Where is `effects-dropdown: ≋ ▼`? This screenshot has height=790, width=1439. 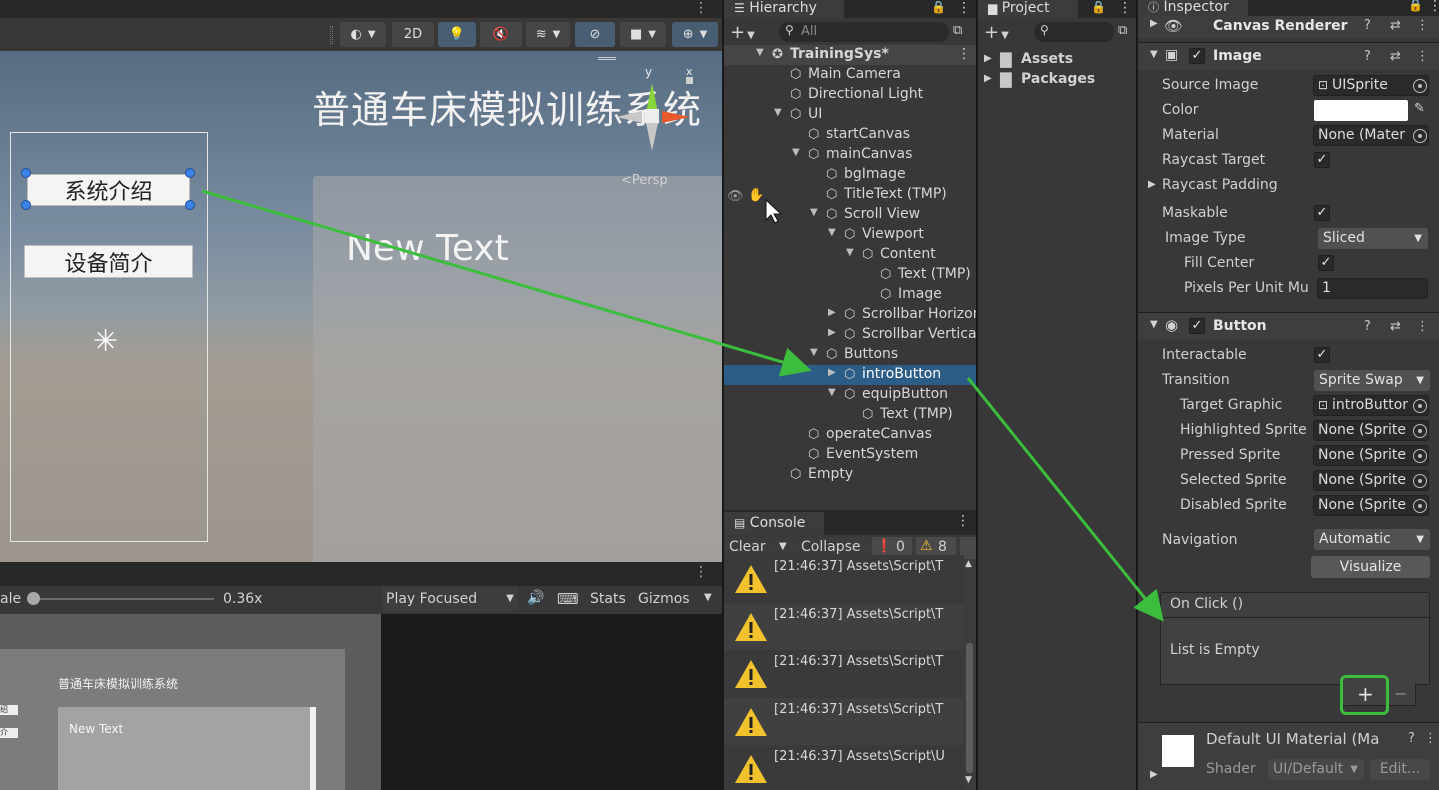 effects-dropdown: ≋ ▼ is located at coordinates (548, 34).